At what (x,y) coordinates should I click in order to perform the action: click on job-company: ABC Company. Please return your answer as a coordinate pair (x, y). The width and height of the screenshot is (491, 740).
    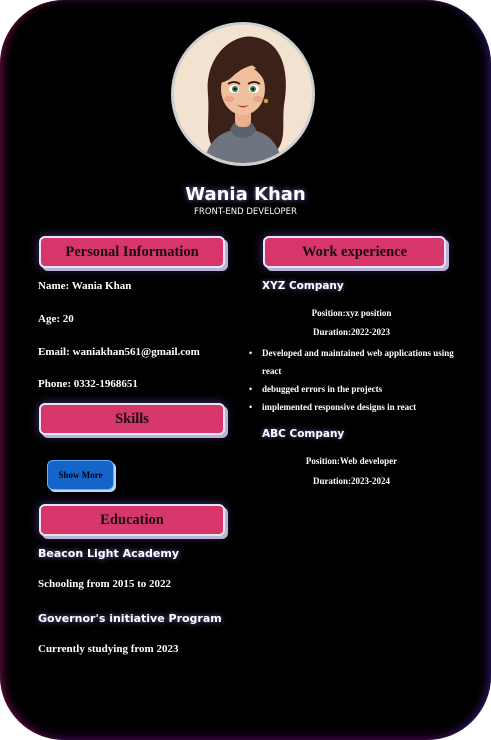
    Looking at the image, I should click on (303, 434).